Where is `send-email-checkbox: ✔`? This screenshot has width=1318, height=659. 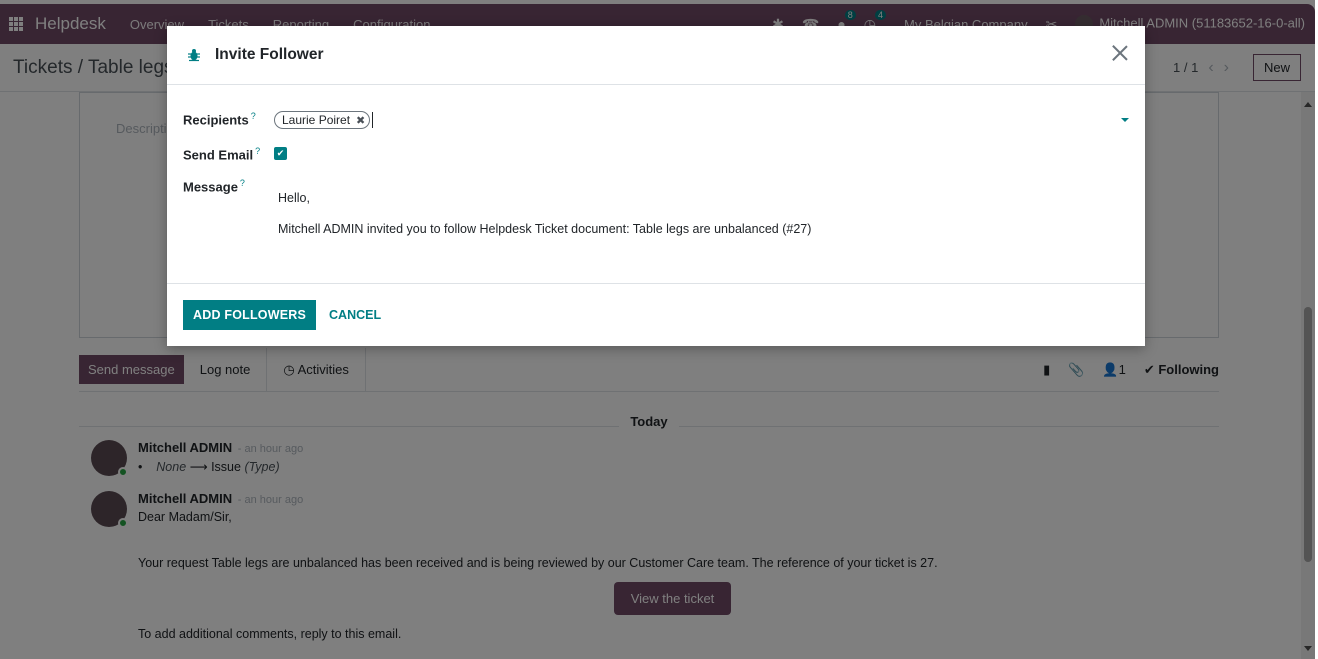 send-email-checkbox: ✔ is located at coordinates (280, 153).